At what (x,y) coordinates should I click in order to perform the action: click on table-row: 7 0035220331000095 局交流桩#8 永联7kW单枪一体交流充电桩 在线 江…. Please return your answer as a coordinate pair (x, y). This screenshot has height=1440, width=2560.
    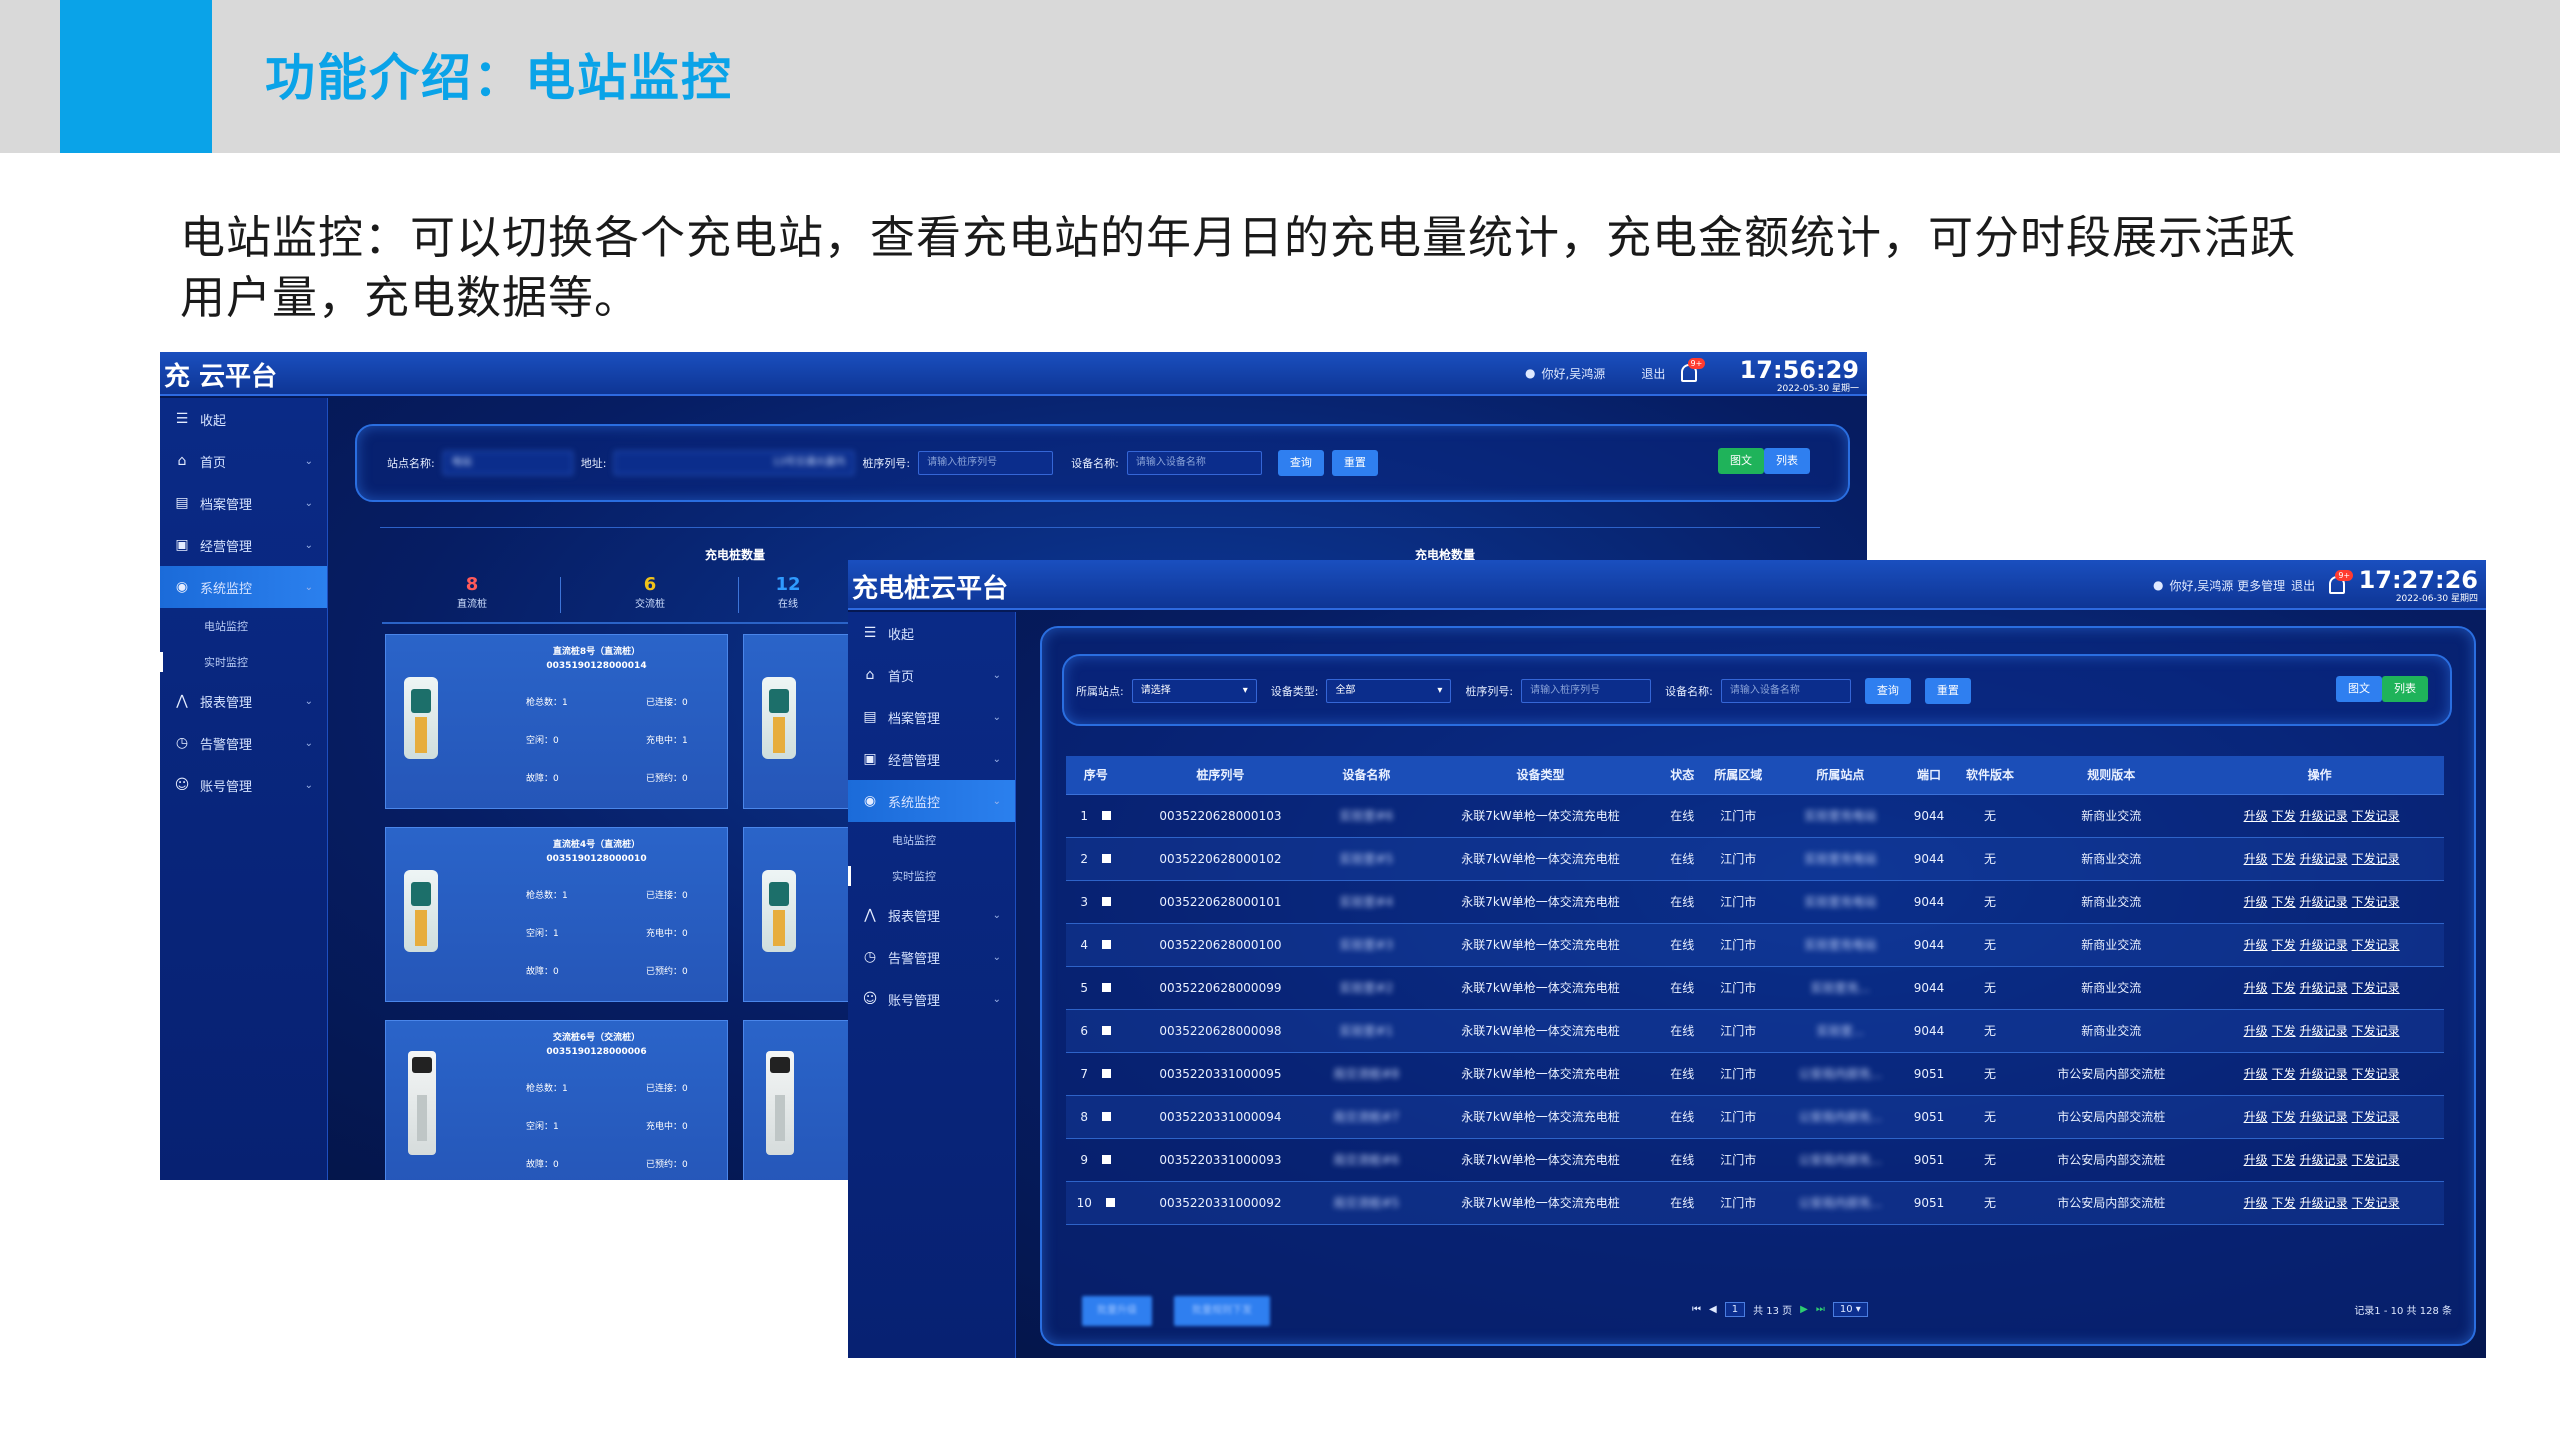
    Looking at the image, I should click on (1755, 1074).